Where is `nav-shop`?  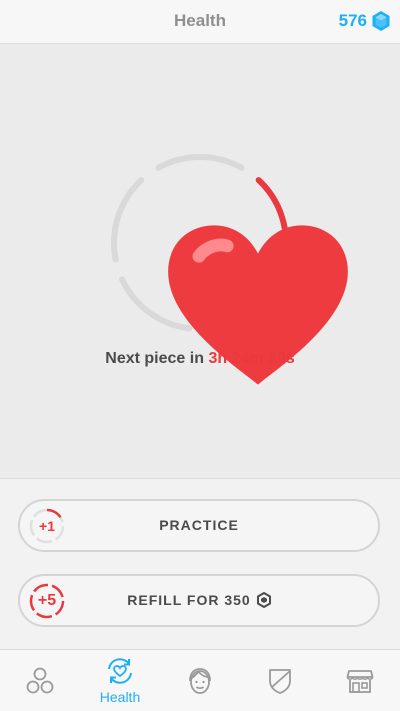 nav-shop is located at coordinates (360, 680).